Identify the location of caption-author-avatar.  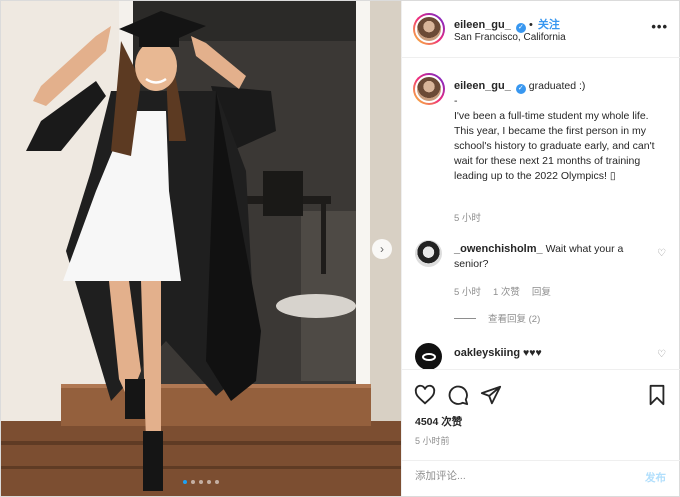
(429, 89).